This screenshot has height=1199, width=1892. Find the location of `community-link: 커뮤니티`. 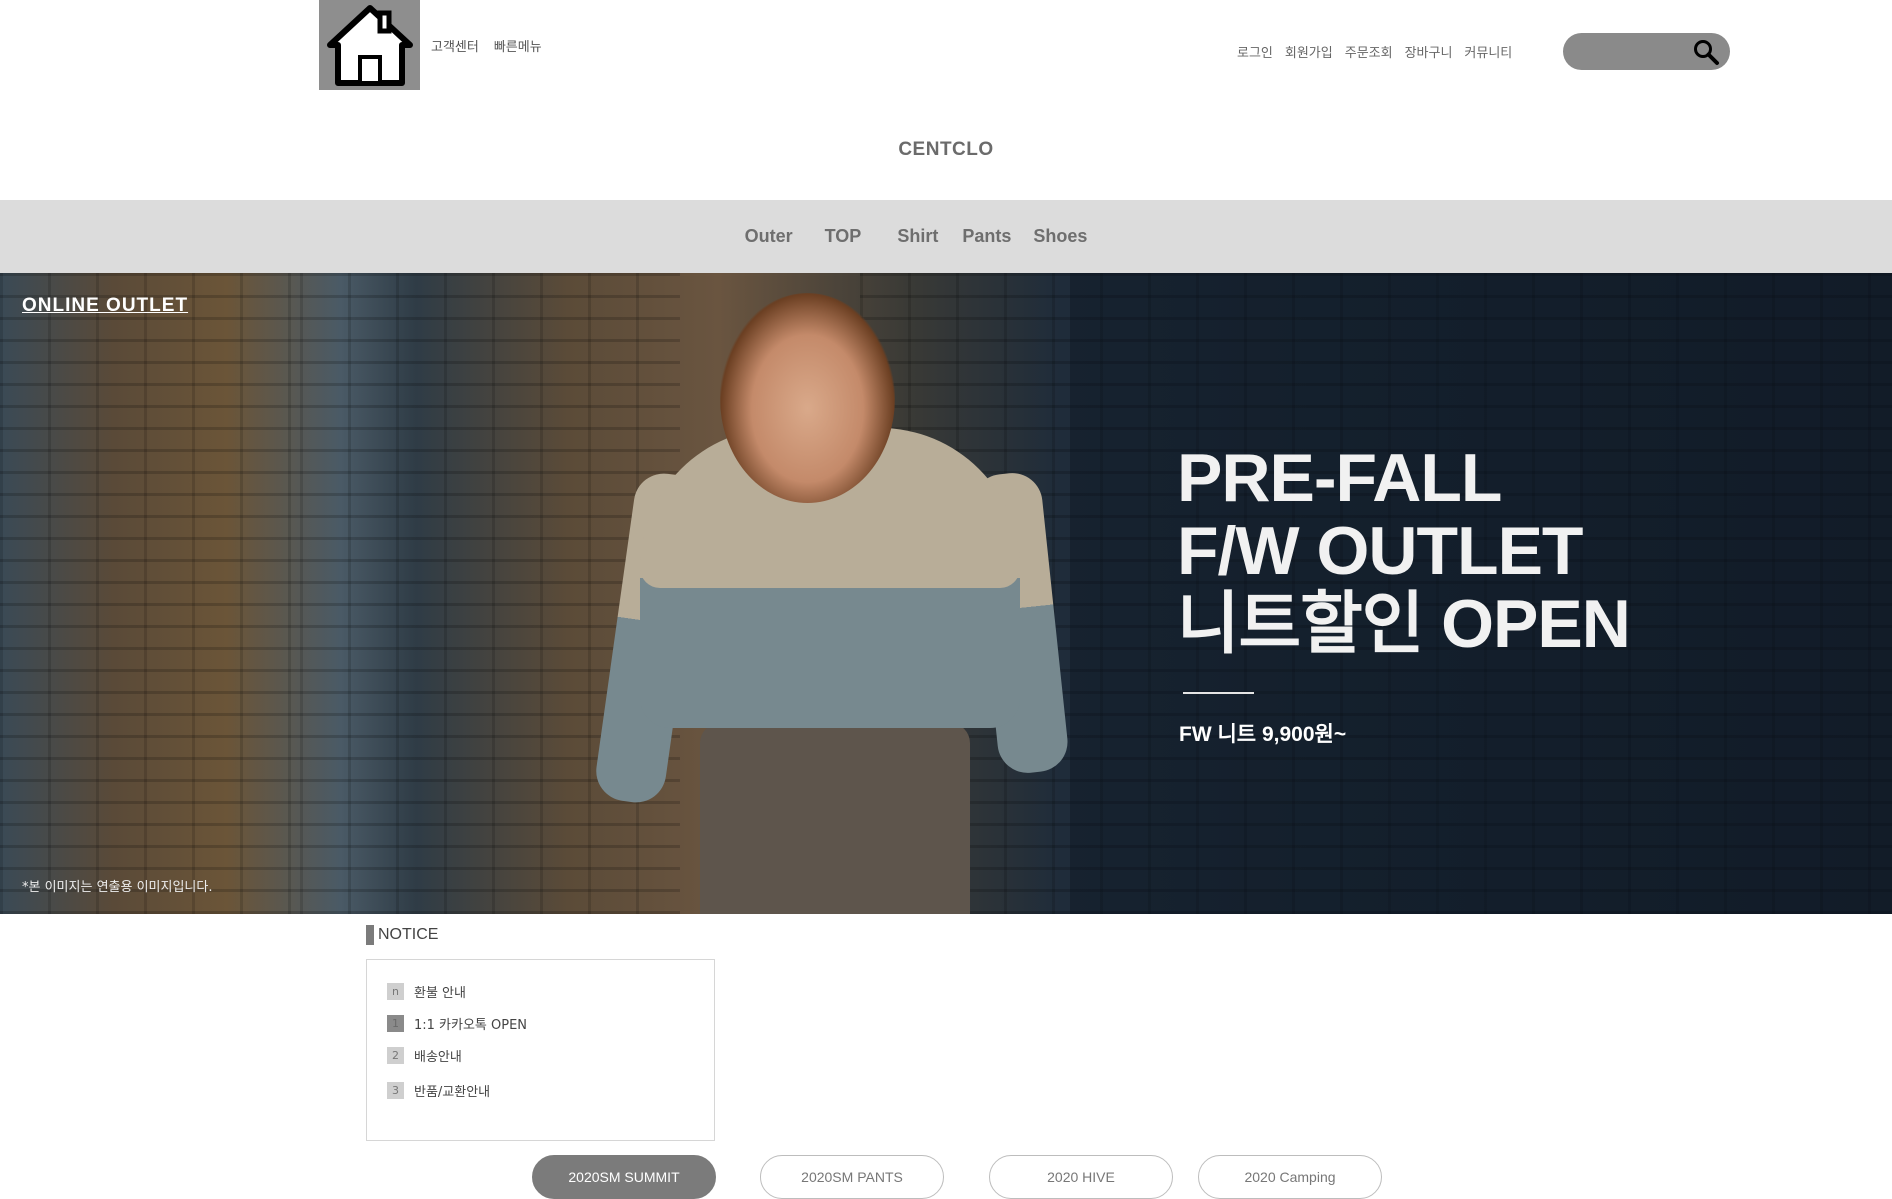

community-link: 커뮤니티 is located at coordinates (1488, 51).